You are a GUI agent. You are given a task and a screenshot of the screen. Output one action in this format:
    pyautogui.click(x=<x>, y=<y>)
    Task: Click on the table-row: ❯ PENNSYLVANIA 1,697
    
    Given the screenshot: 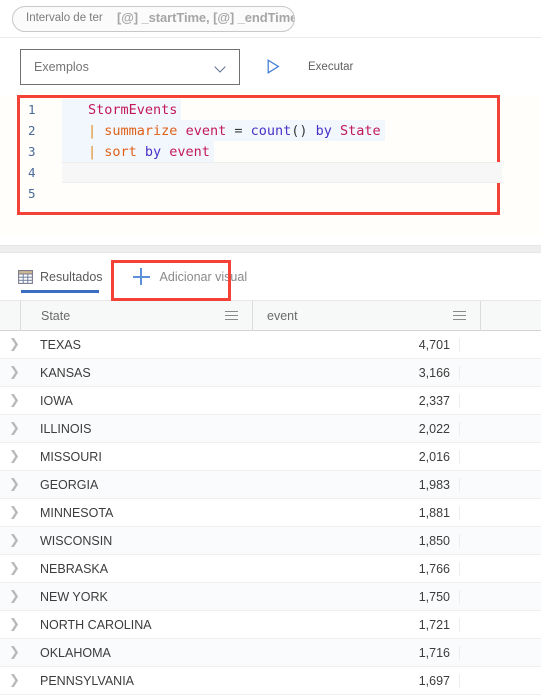 What is the action you would take?
    pyautogui.click(x=270, y=681)
    